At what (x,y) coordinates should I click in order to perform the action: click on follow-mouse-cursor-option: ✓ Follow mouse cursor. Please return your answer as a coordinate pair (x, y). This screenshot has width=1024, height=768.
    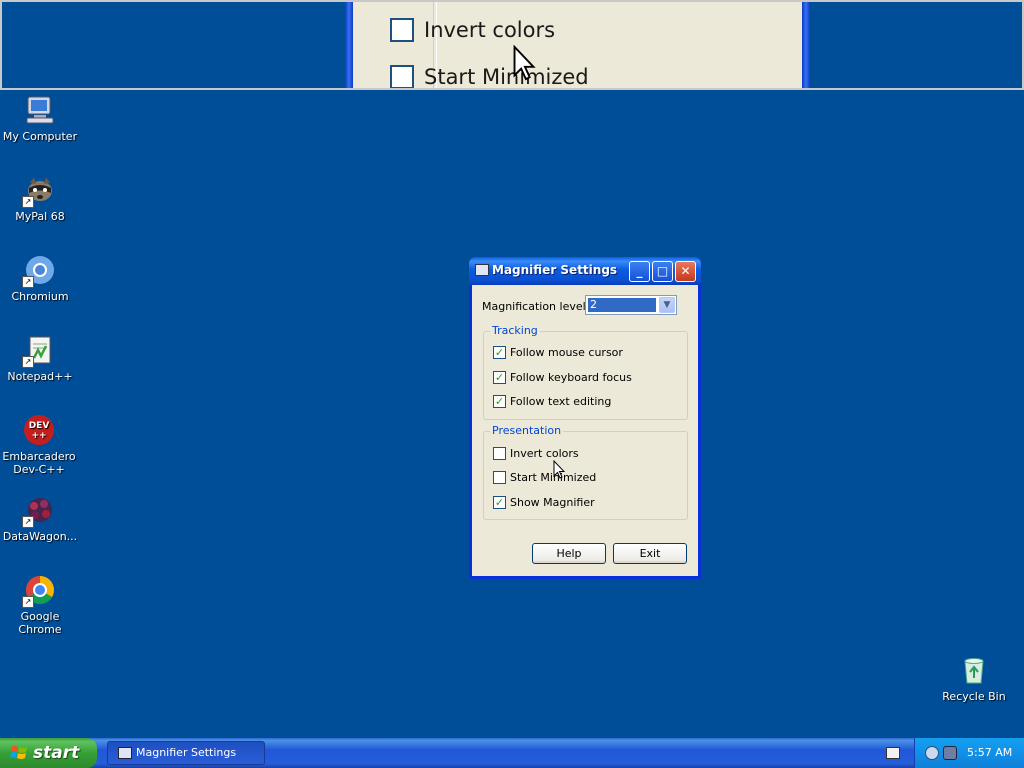
    Looking at the image, I should click on (558, 352).